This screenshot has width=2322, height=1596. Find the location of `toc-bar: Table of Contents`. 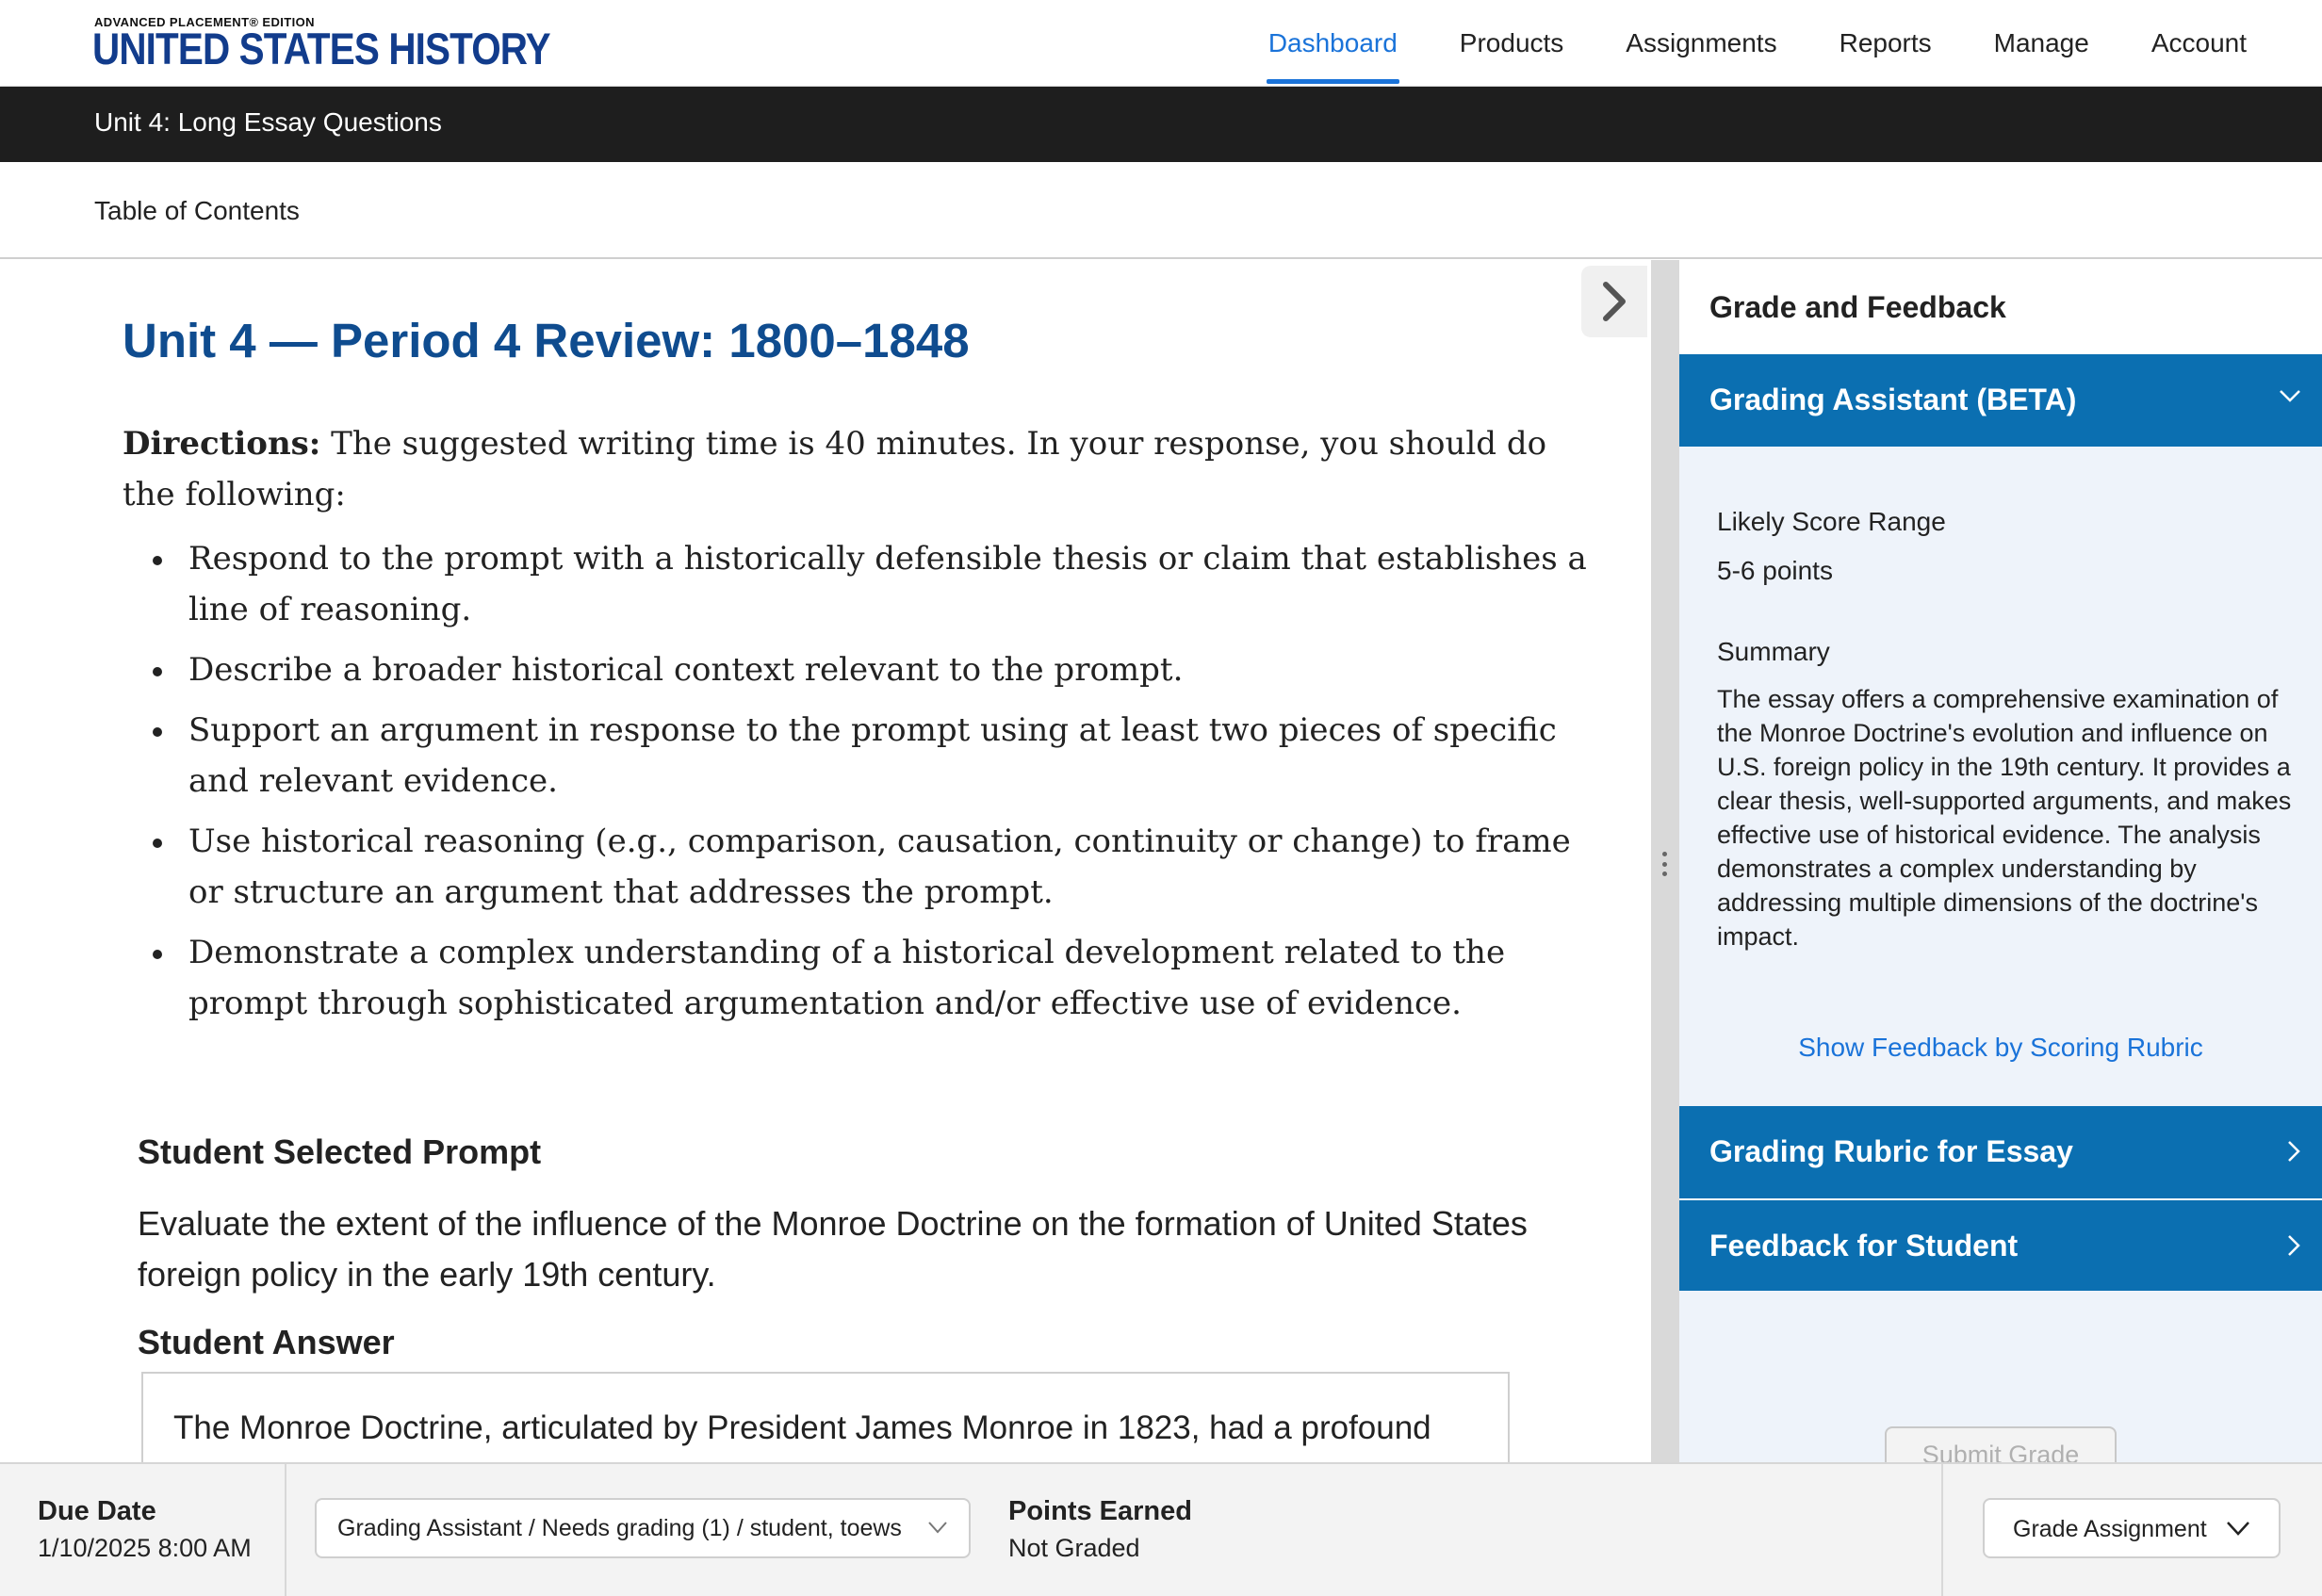

toc-bar: Table of Contents is located at coordinates (1161, 210).